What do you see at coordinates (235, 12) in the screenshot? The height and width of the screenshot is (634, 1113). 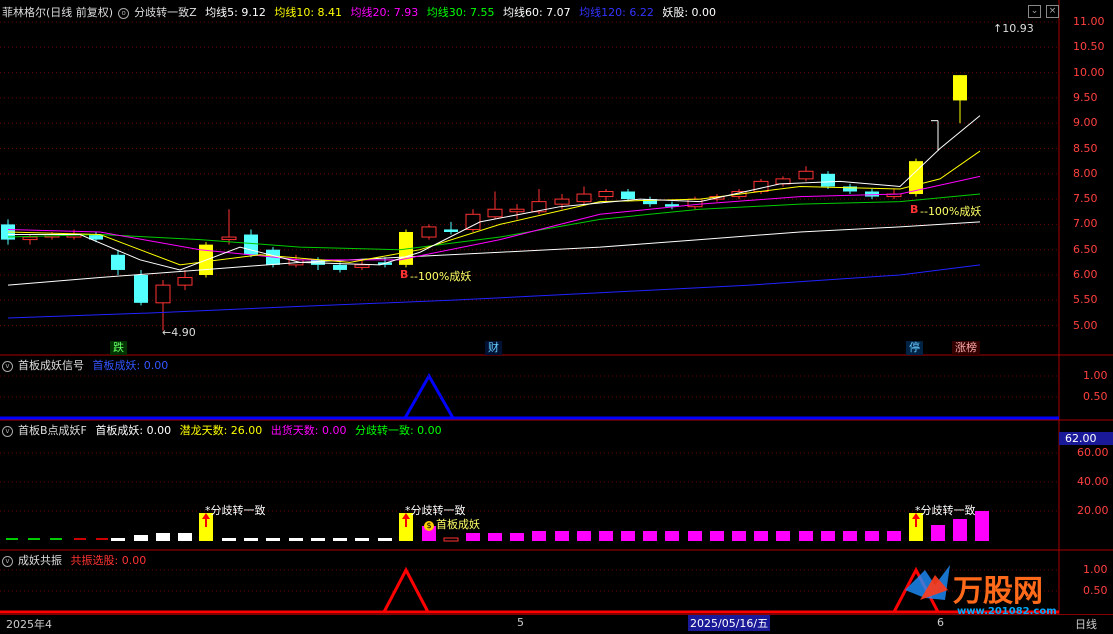 I see `ma5-value: 均线5: 9.12` at bounding box center [235, 12].